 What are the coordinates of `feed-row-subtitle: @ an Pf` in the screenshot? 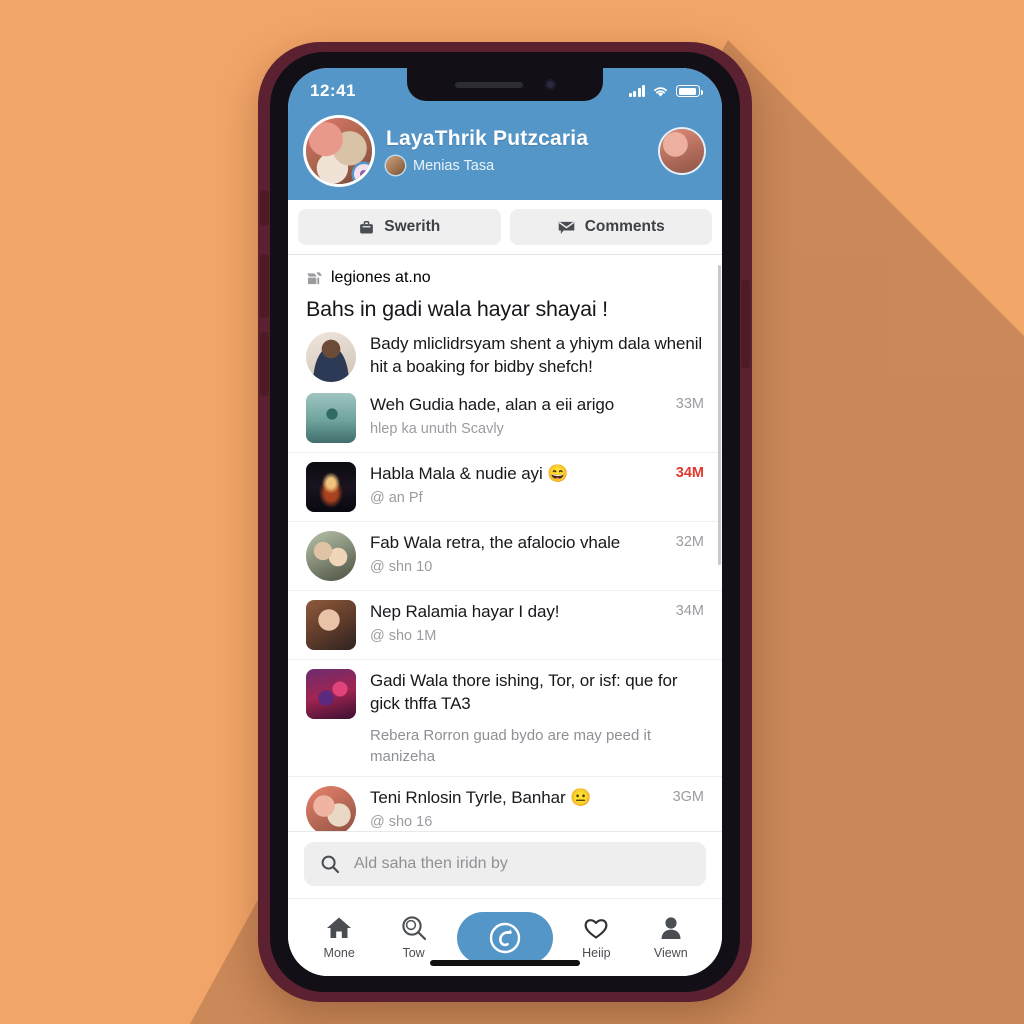 It's located at (396, 497).